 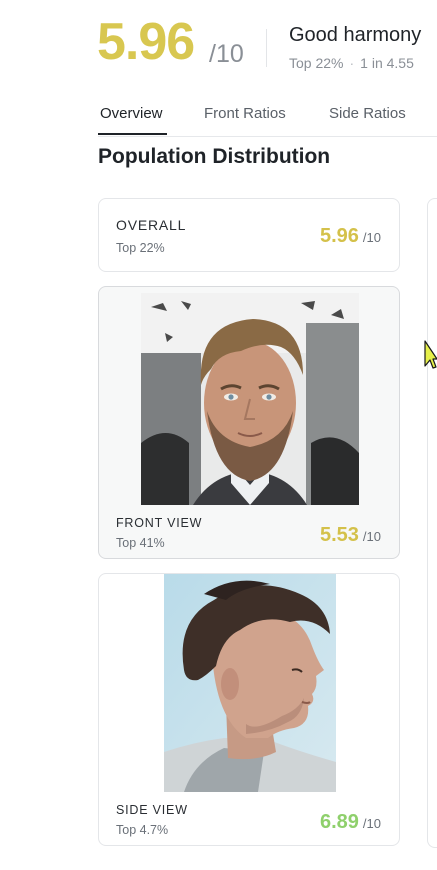 I want to click on front-view-score: 5.53/10, so click(x=350, y=535).